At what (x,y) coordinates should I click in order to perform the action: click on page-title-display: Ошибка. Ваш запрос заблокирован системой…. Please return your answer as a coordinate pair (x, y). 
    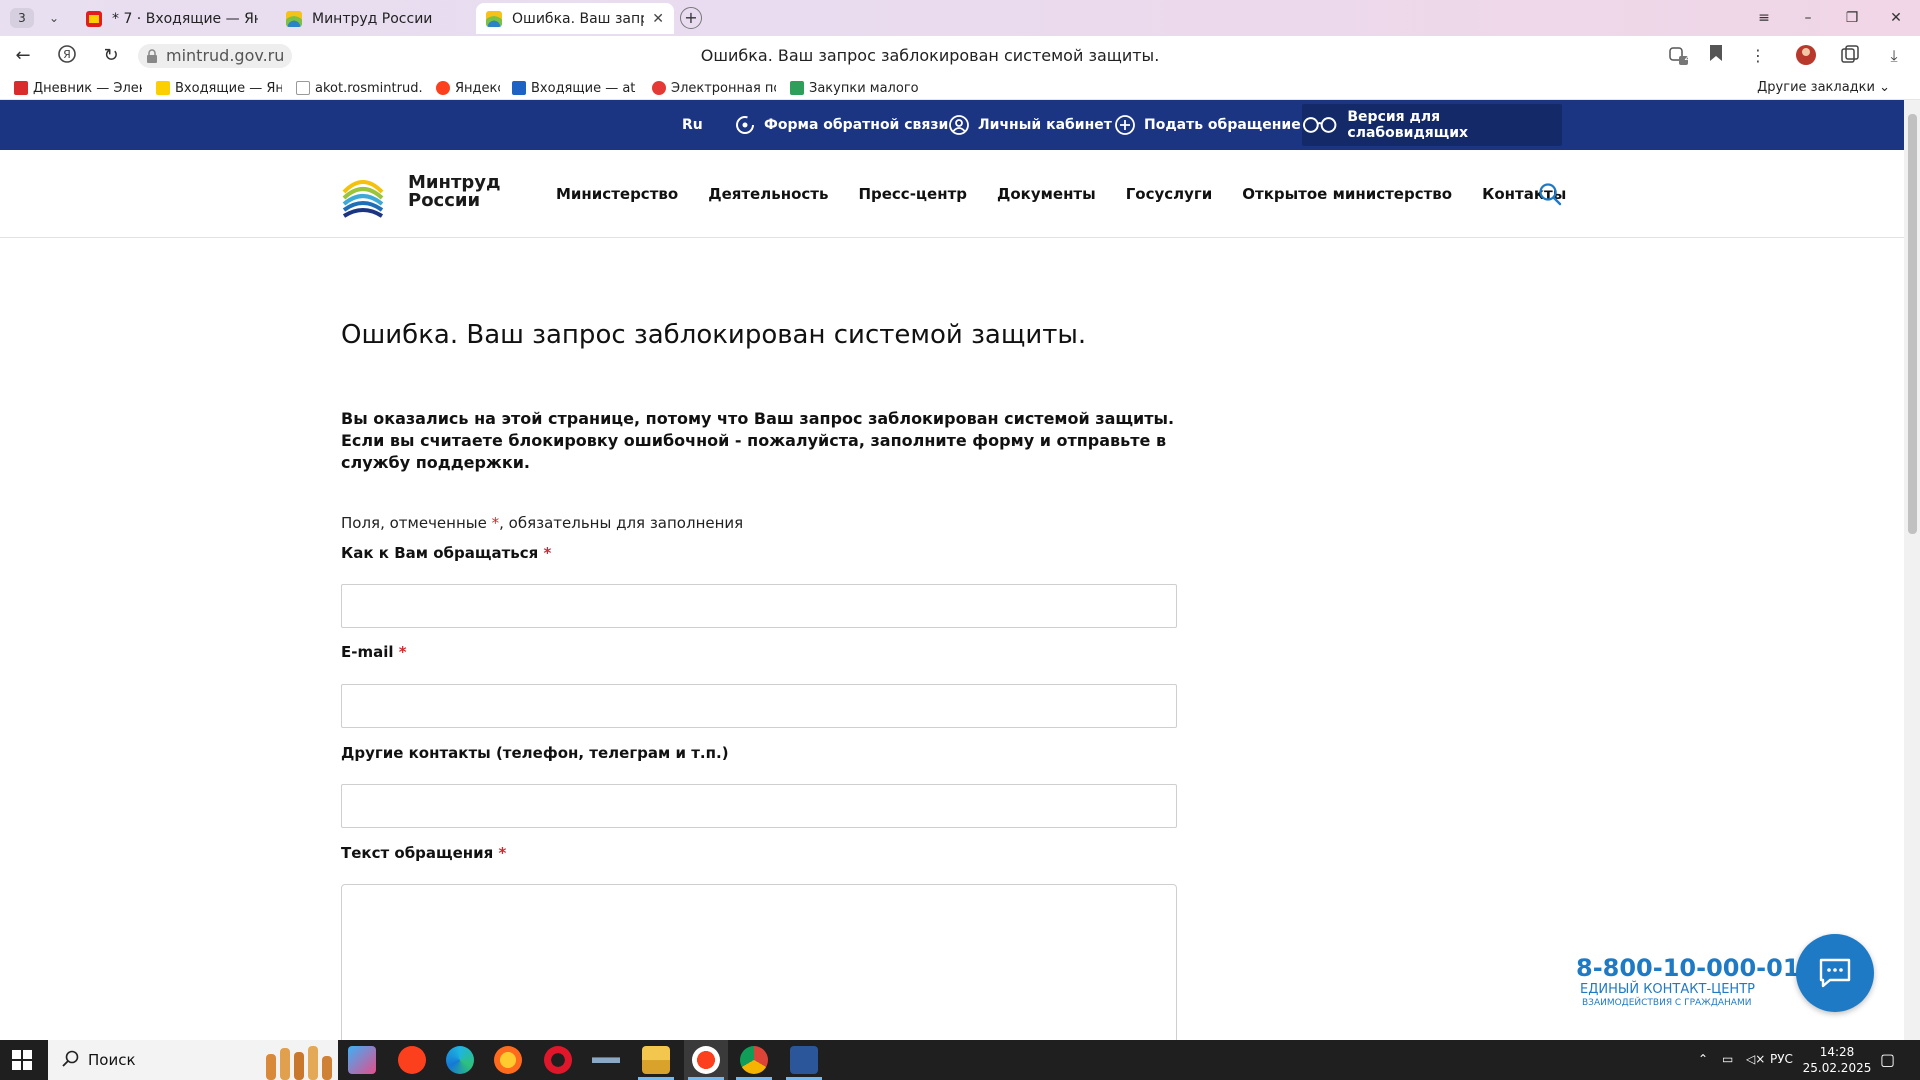
    Looking at the image, I should click on (930, 55).